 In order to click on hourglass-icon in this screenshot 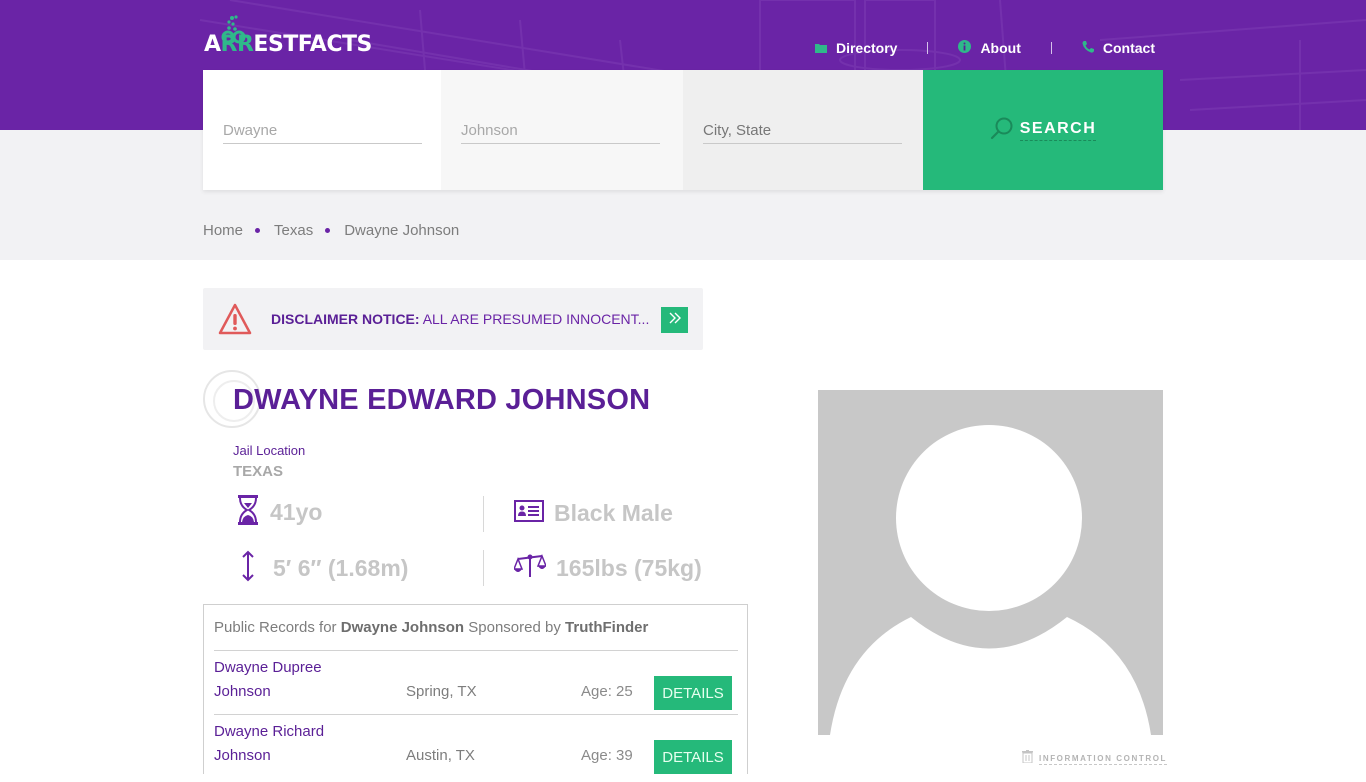, I will do `click(248, 512)`.